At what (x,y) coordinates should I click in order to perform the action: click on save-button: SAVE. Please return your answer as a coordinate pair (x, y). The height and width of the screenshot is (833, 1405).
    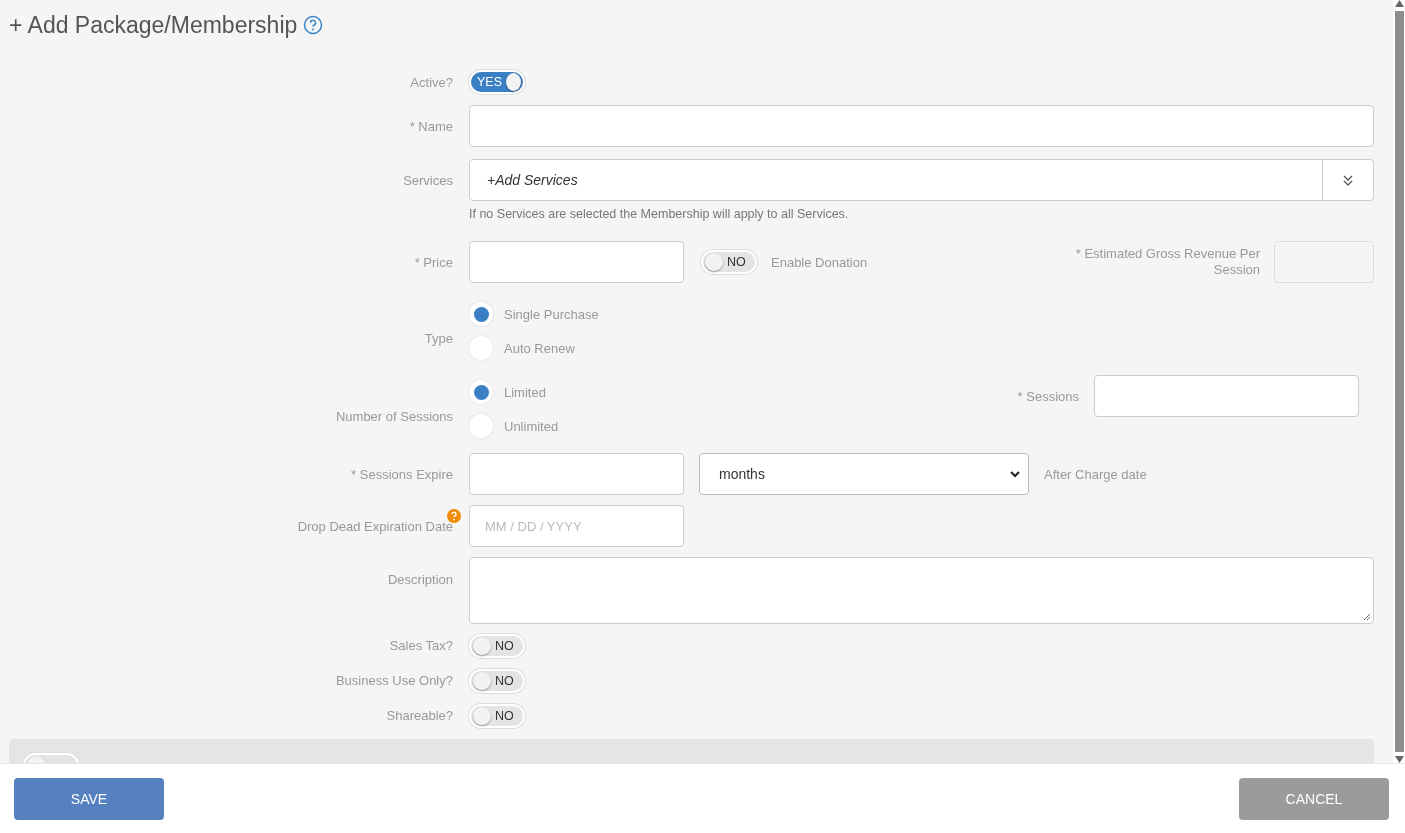
    Looking at the image, I should click on (89, 798).